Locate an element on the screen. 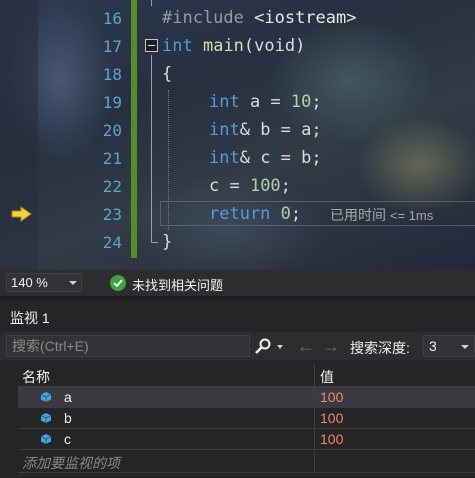 The image size is (475, 478). code-line-17: int main(void) is located at coordinates (233, 46).